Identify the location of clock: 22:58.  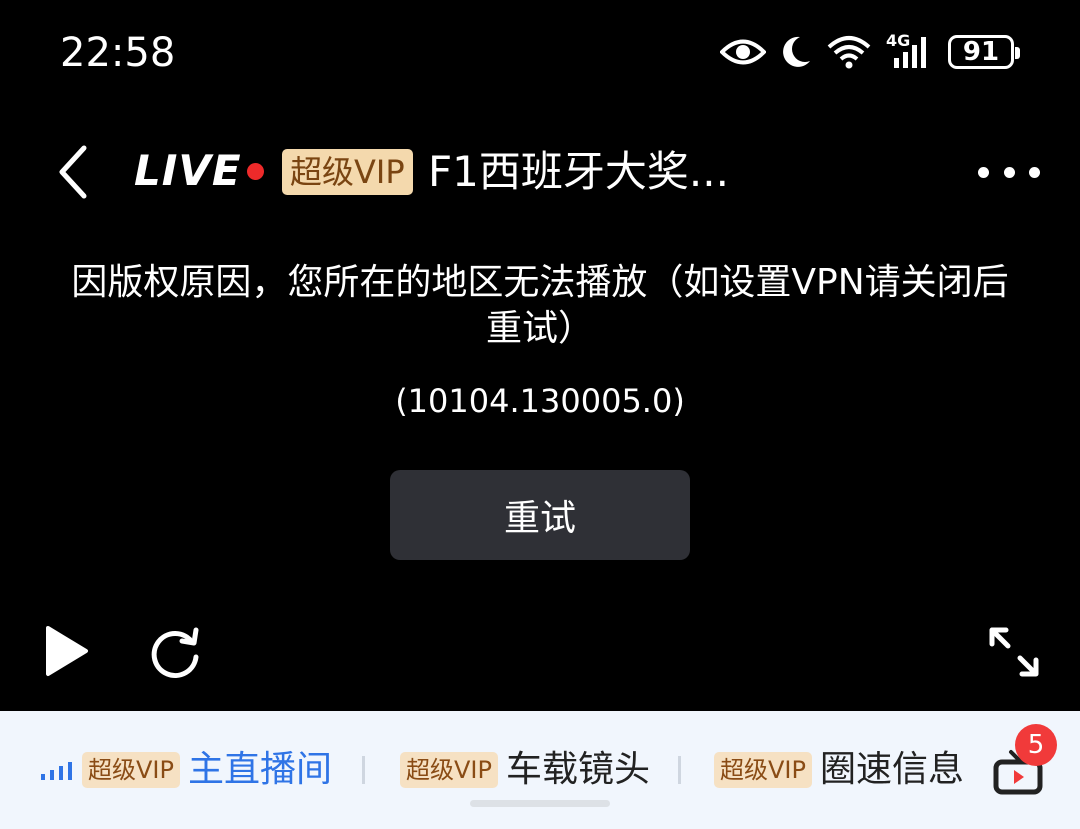
(118, 53).